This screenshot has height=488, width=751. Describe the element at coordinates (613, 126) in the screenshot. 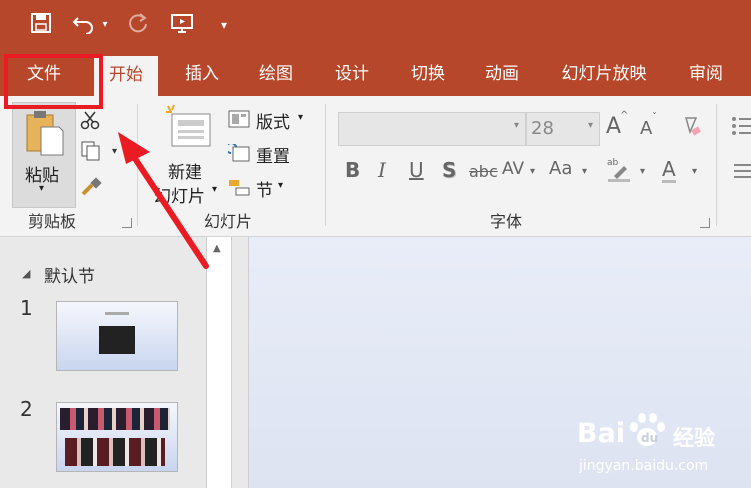

I see `grow-font-button: A` at that location.